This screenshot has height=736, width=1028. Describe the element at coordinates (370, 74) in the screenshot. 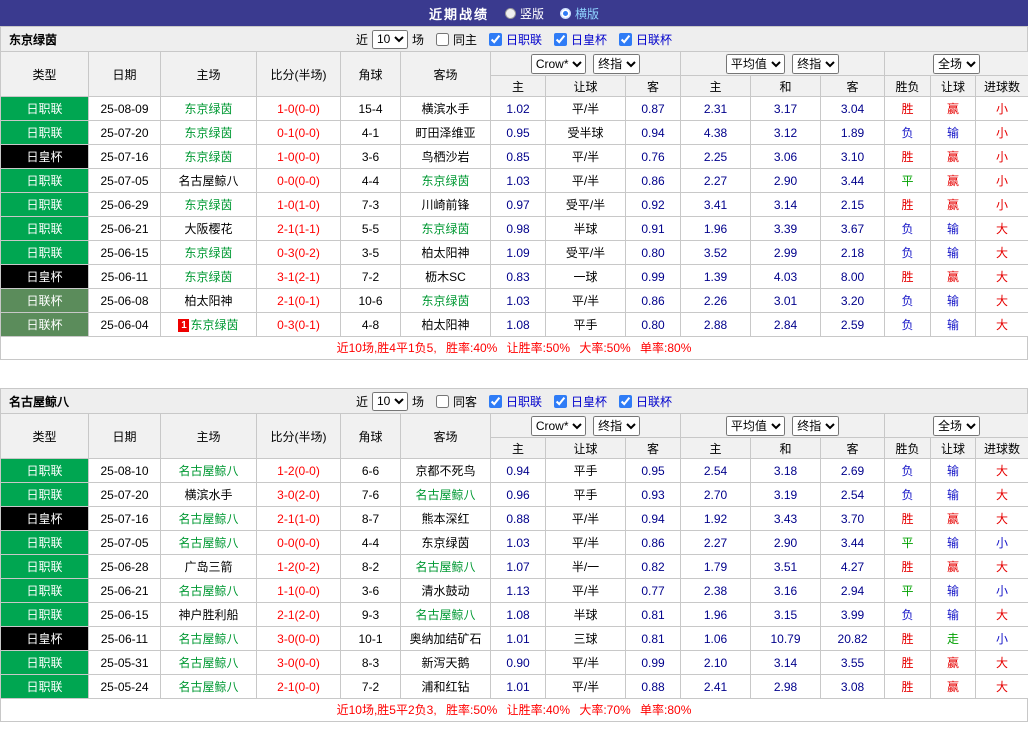

I see `col-corner: 角球` at that location.